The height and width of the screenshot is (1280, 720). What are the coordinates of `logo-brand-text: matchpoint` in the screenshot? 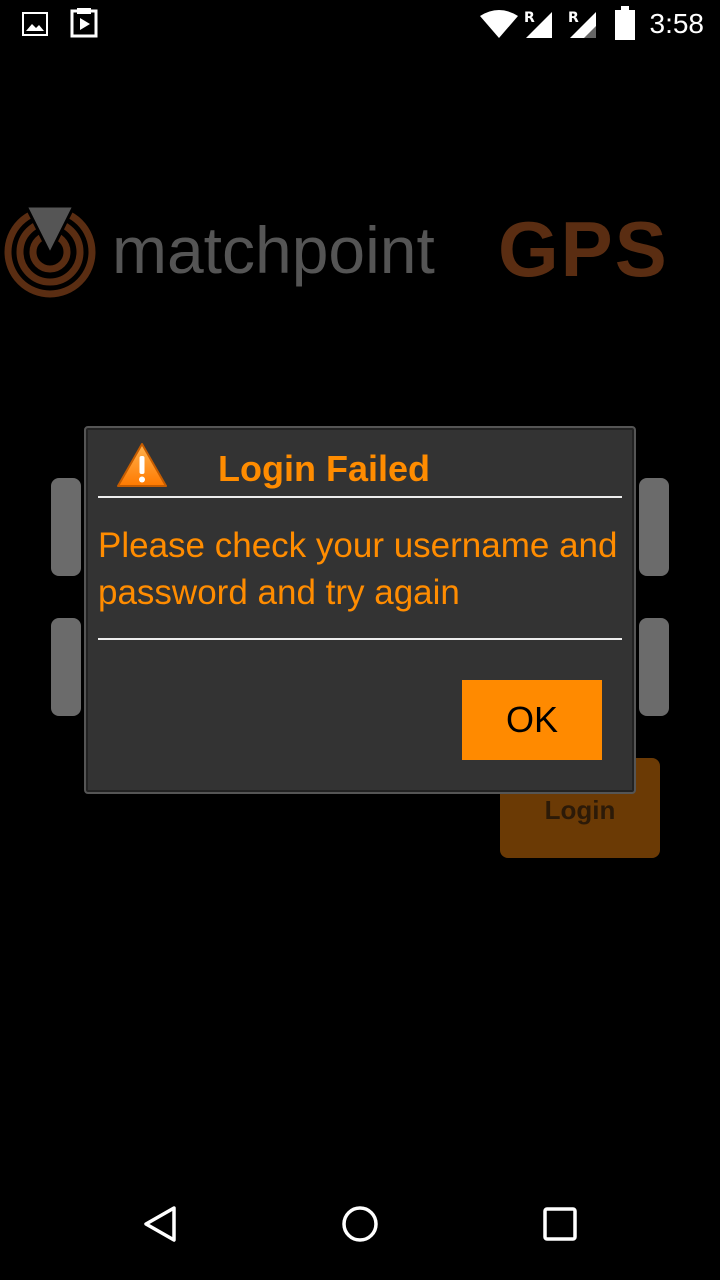 It's located at (273, 250).